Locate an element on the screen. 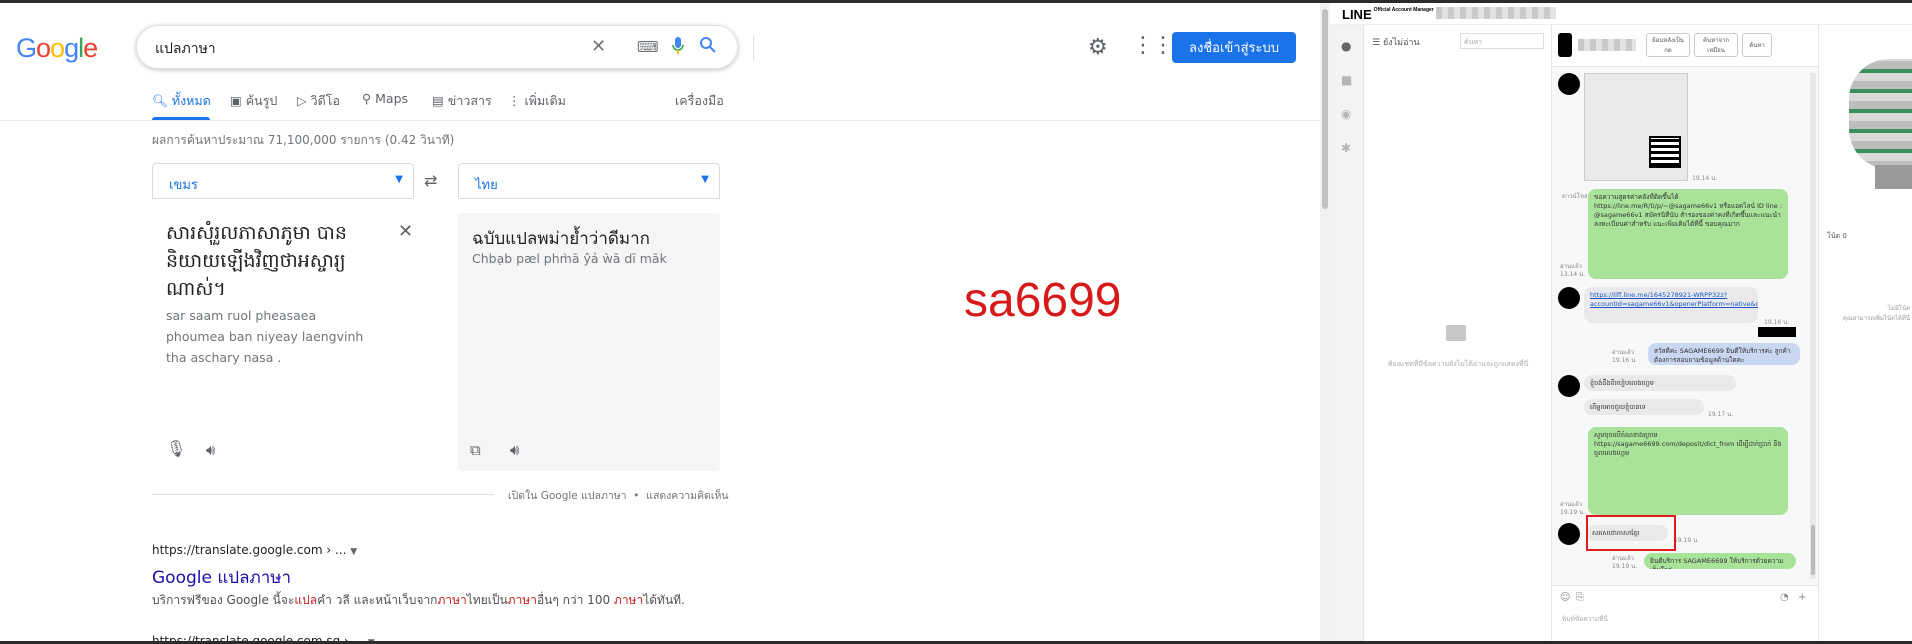 Image resolution: width=1912 pixels, height=644 pixels. more-icon: ⋮ is located at coordinates (516, 100).